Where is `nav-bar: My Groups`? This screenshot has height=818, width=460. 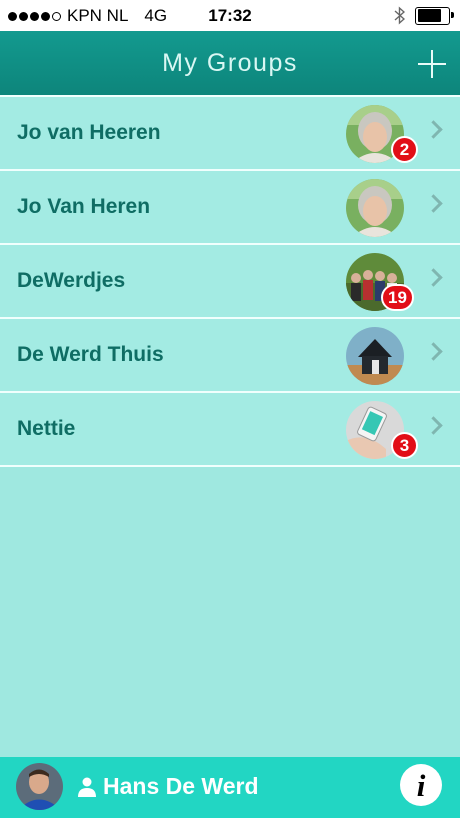
nav-bar: My Groups is located at coordinates (230, 63).